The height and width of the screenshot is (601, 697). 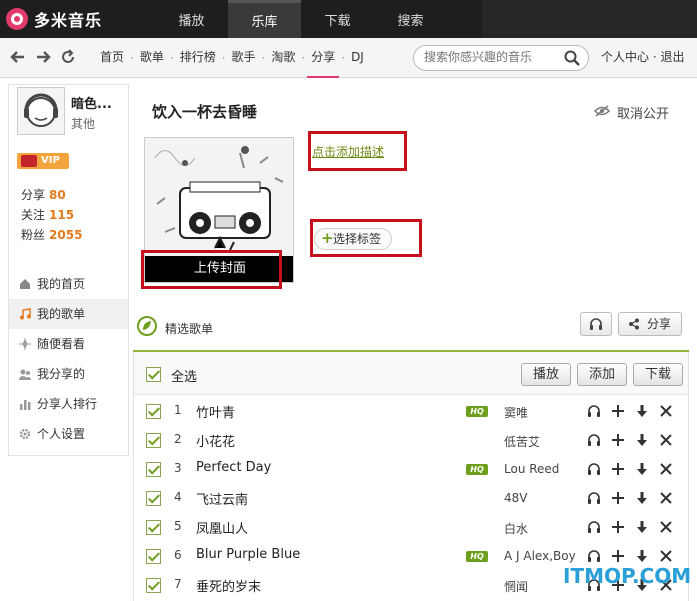 What do you see at coordinates (222, 498) in the screenshot?
I see `song-title: 飞过云南` at bounding box center [222, 498].